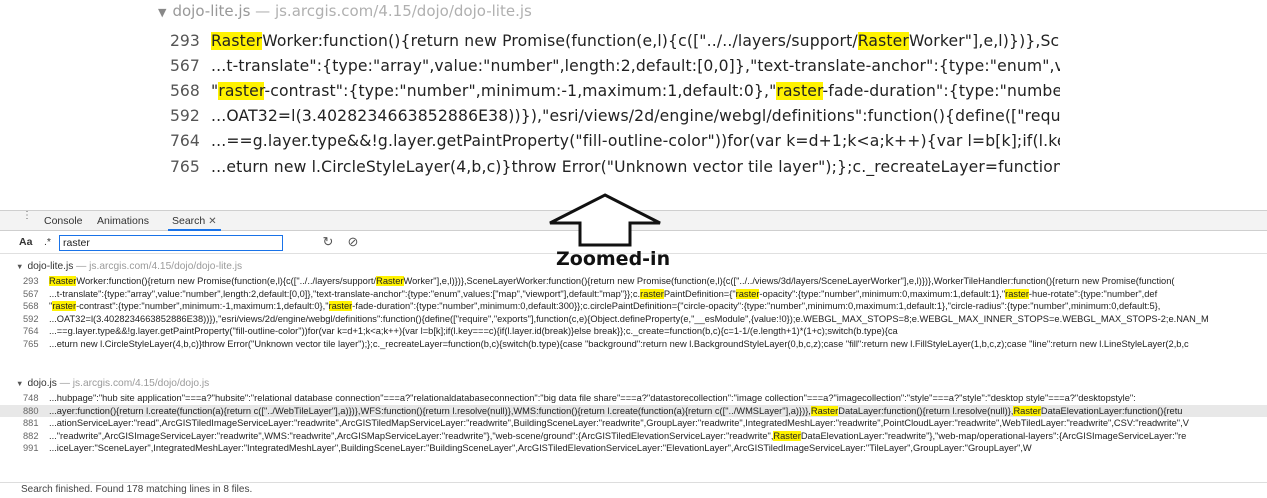 This screenshot has width=1267, height=498. Describe the element at coordinates (211, 11) in the screenshot. I see `zoomed-file-name: dojo-lite.js` at that location.